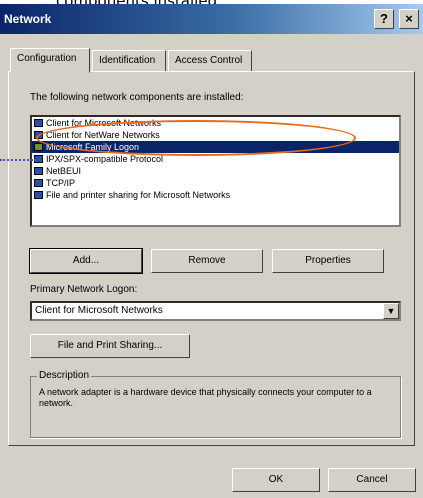 The width and height of the screenshot is (423, 498). What do you see at coordinates (38, 195) in the screenshot?
I see `file-sharing-icon` at bounding box center [38, 195].